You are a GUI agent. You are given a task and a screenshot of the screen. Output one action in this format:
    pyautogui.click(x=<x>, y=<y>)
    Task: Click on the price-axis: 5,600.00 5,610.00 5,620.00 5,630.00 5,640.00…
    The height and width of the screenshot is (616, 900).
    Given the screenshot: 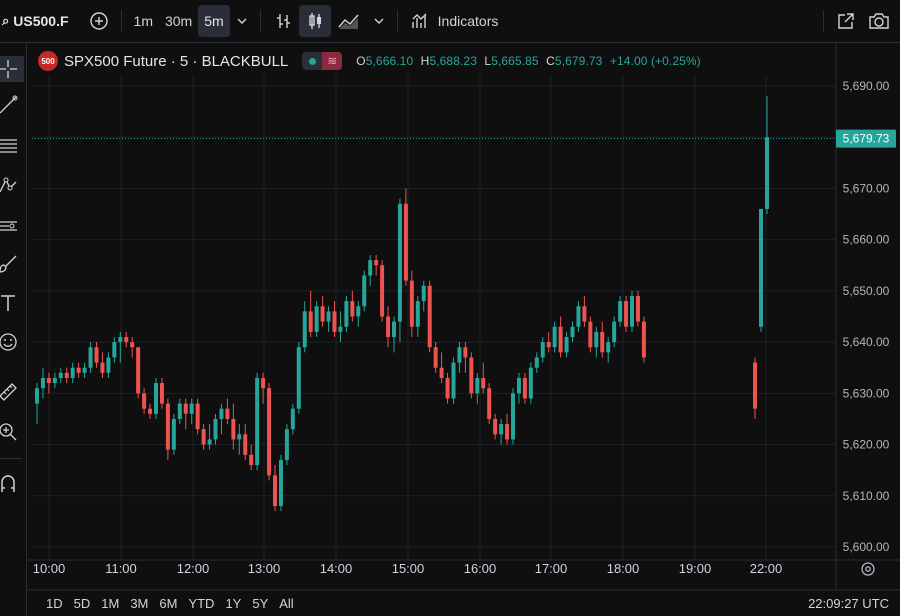 What is the action you would take?
    pyautogui.click(x=866, y=316)
    